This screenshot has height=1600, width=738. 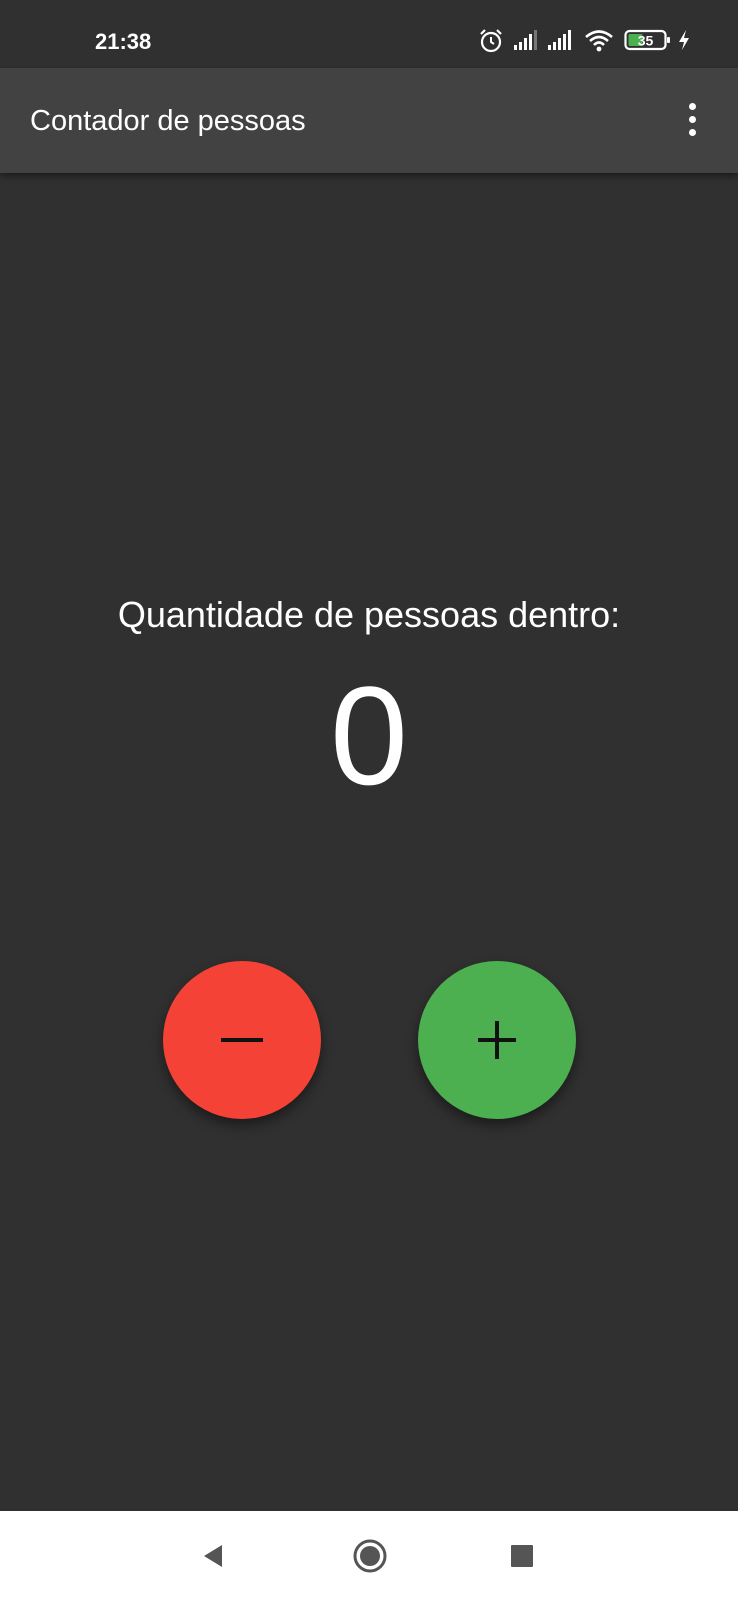 I want to click on charging-icon, so click(x=684, y=40).